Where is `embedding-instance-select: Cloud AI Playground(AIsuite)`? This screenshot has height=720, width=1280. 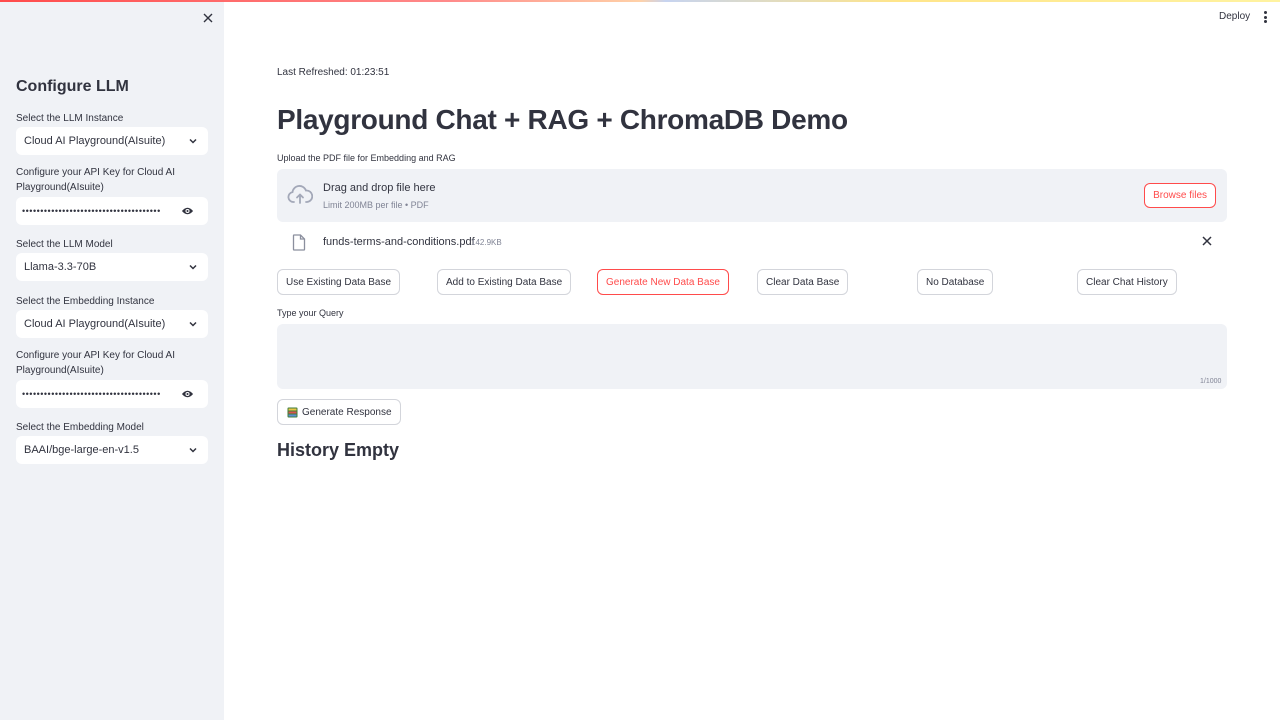
embedding-instance-select: Cloud AI Playground(AIsuite) is located at coordinates (112, 324).